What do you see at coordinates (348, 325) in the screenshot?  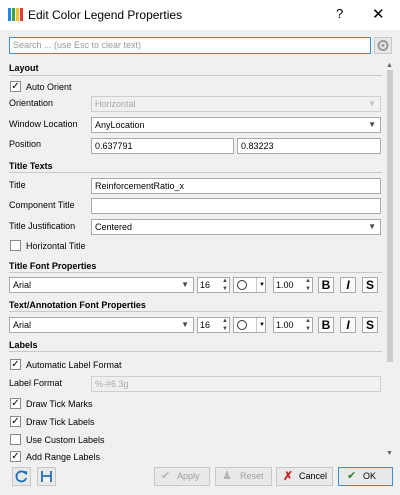 I see `annotation-italic-button: I` at bounding box center [348, 325].